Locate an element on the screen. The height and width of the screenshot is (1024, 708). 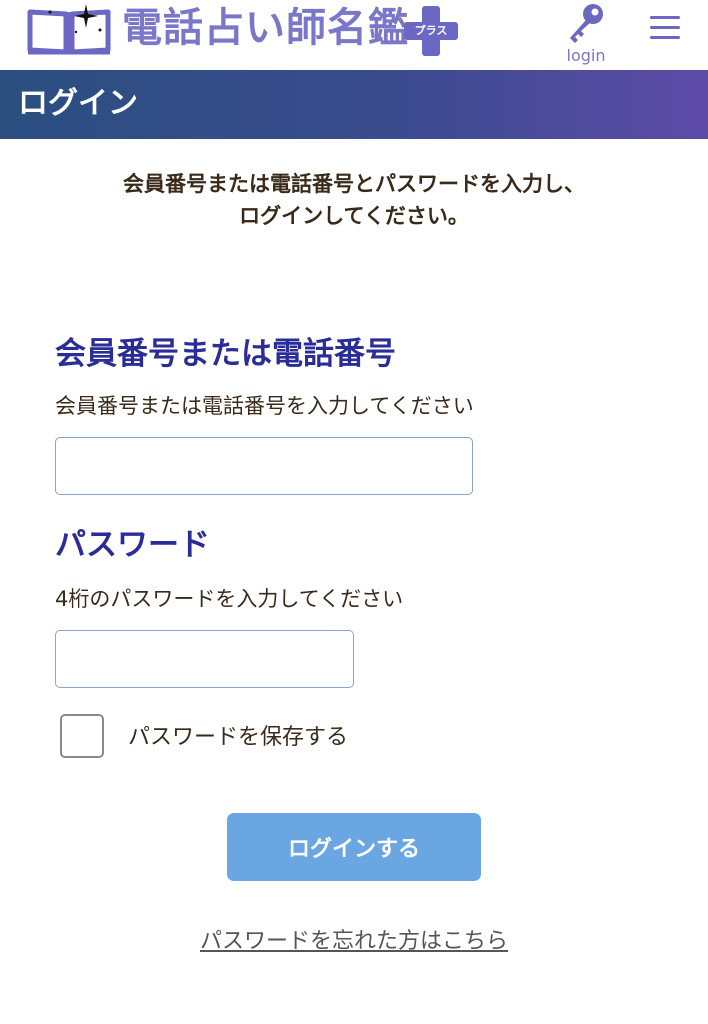
intro-line-1: 会員番号または電話番号とパスワードを入力し、 is located at coordinates (354, 184).